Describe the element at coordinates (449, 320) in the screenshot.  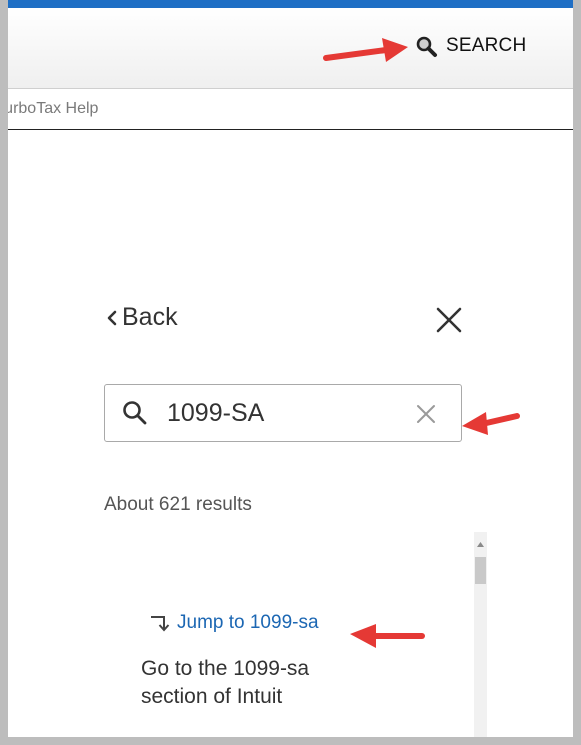
I see `close-icon` at that location.